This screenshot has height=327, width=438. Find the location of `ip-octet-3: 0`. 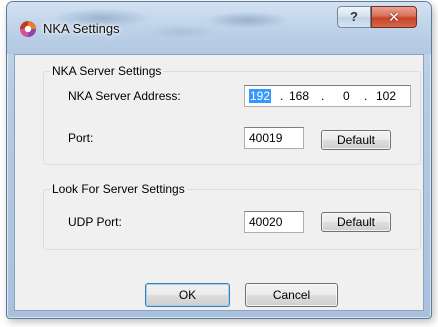

ip-octet-3: 0 is located at coordinates (346, 96).